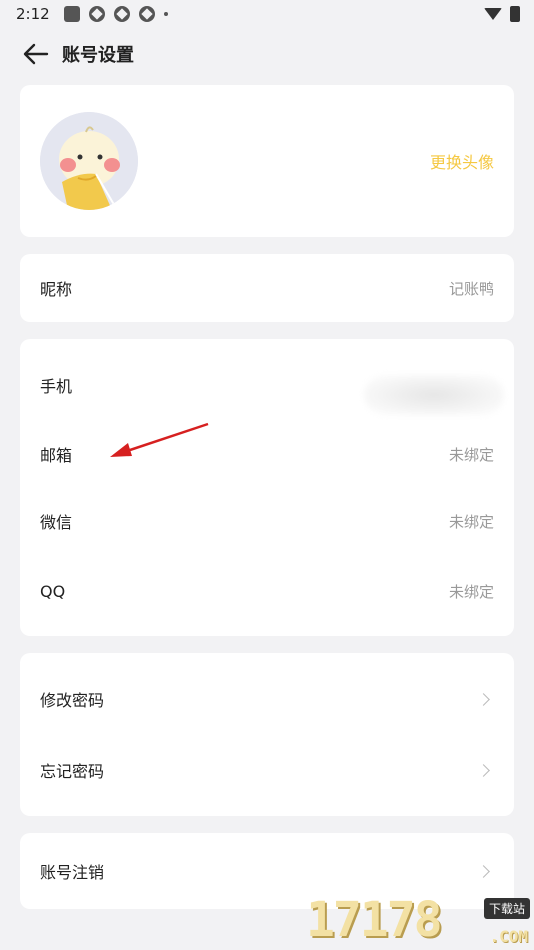 This screenshot has height=950, width=534. What do you see at coordinates (267, 14) in the screenshot?
I see `status-bar: 2:12` at bounding box center [267, 14].